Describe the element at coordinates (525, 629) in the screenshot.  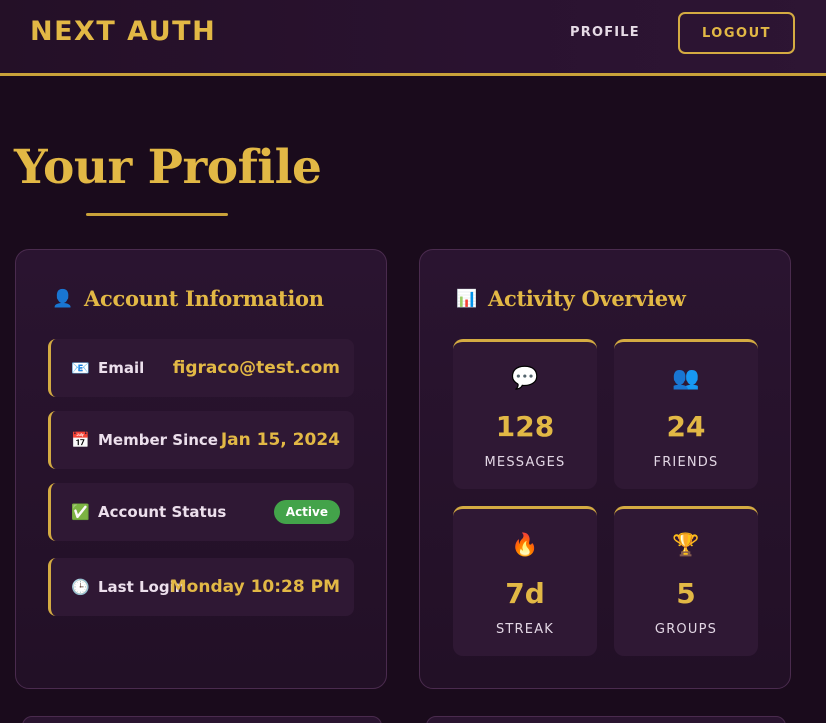
I see `stat-label: STREAK` at that location.